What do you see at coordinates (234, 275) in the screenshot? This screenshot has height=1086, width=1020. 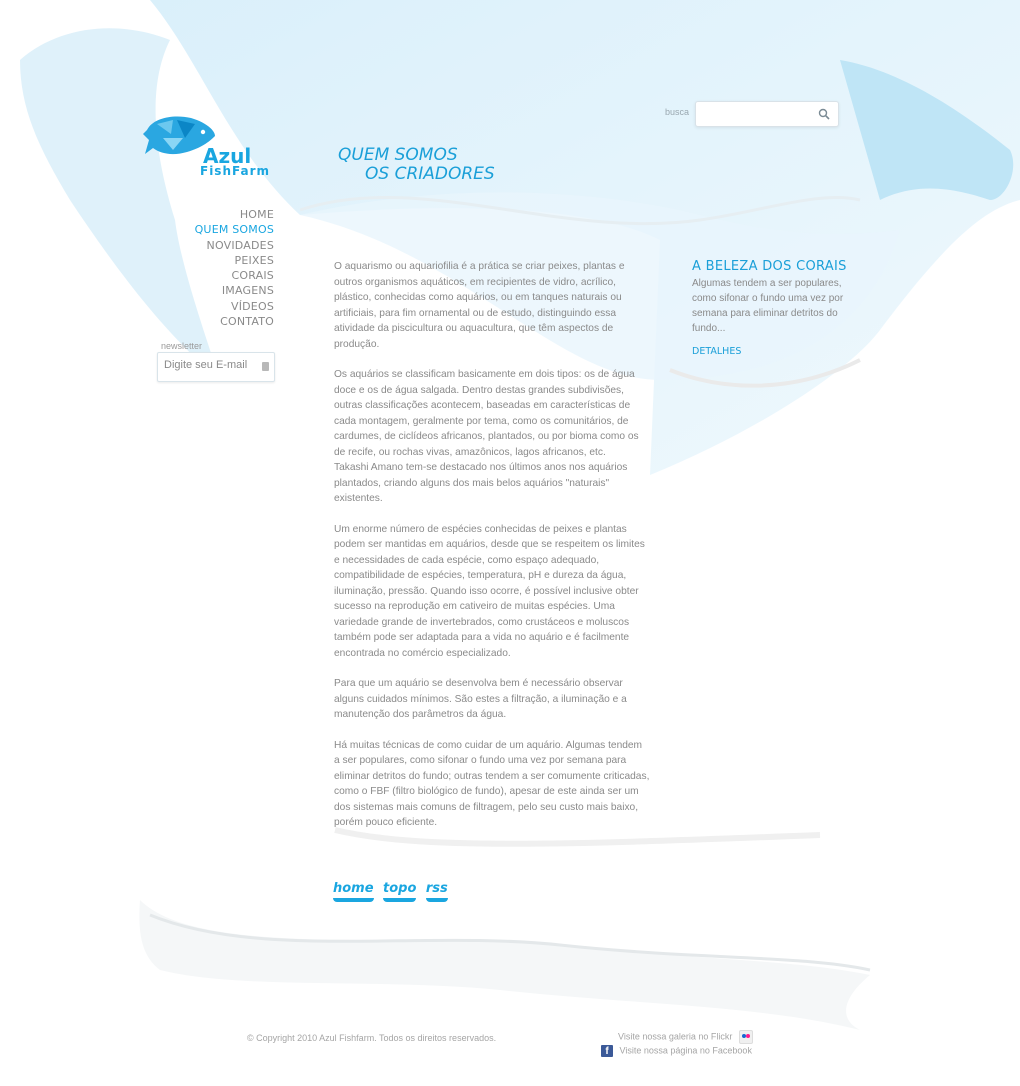 I see `nav-item-corais: CORAIS` at bounding box center [234, 275].